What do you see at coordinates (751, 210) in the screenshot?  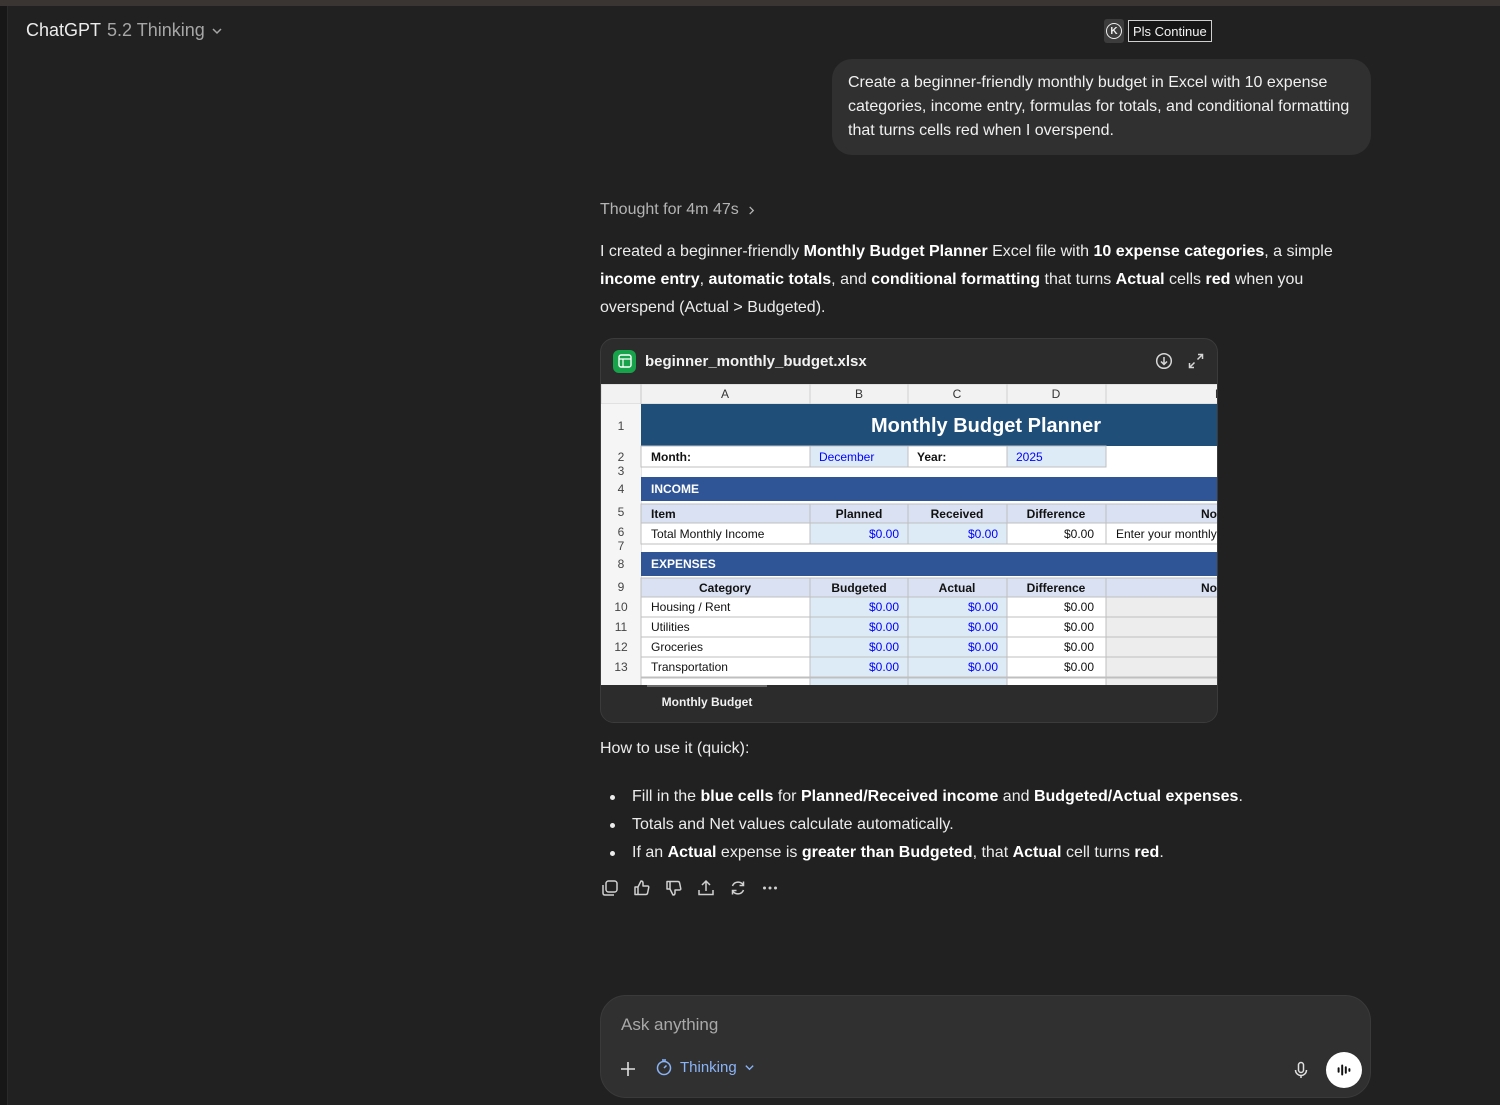 I see `chevron-right-icon` at bounding box center [751, 210].